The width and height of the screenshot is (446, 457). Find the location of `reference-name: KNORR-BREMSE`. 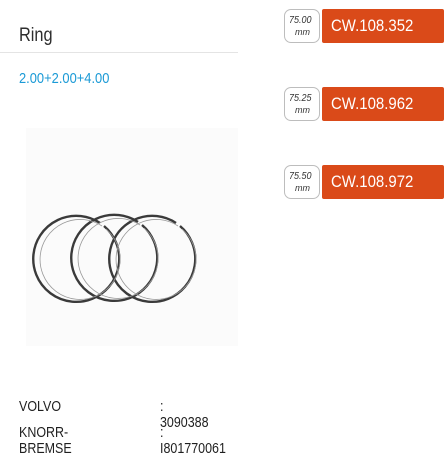

reference-name: KNORR-BREMSE is located at coordinates (45, 441).